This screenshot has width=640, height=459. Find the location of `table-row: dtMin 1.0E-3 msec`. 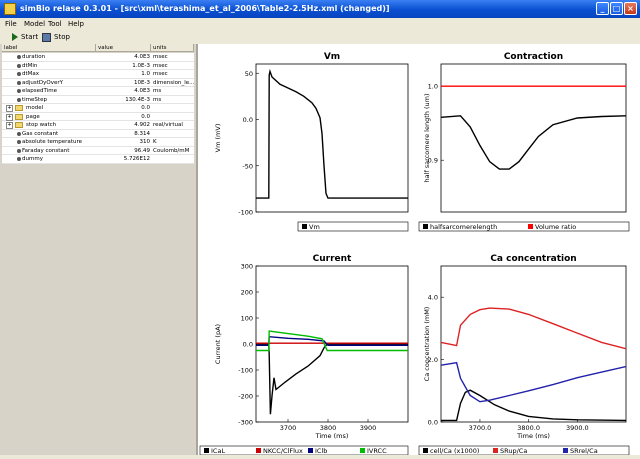

table-row: dtMin 1.0E-3 msec is located at coordinates (98, 65).